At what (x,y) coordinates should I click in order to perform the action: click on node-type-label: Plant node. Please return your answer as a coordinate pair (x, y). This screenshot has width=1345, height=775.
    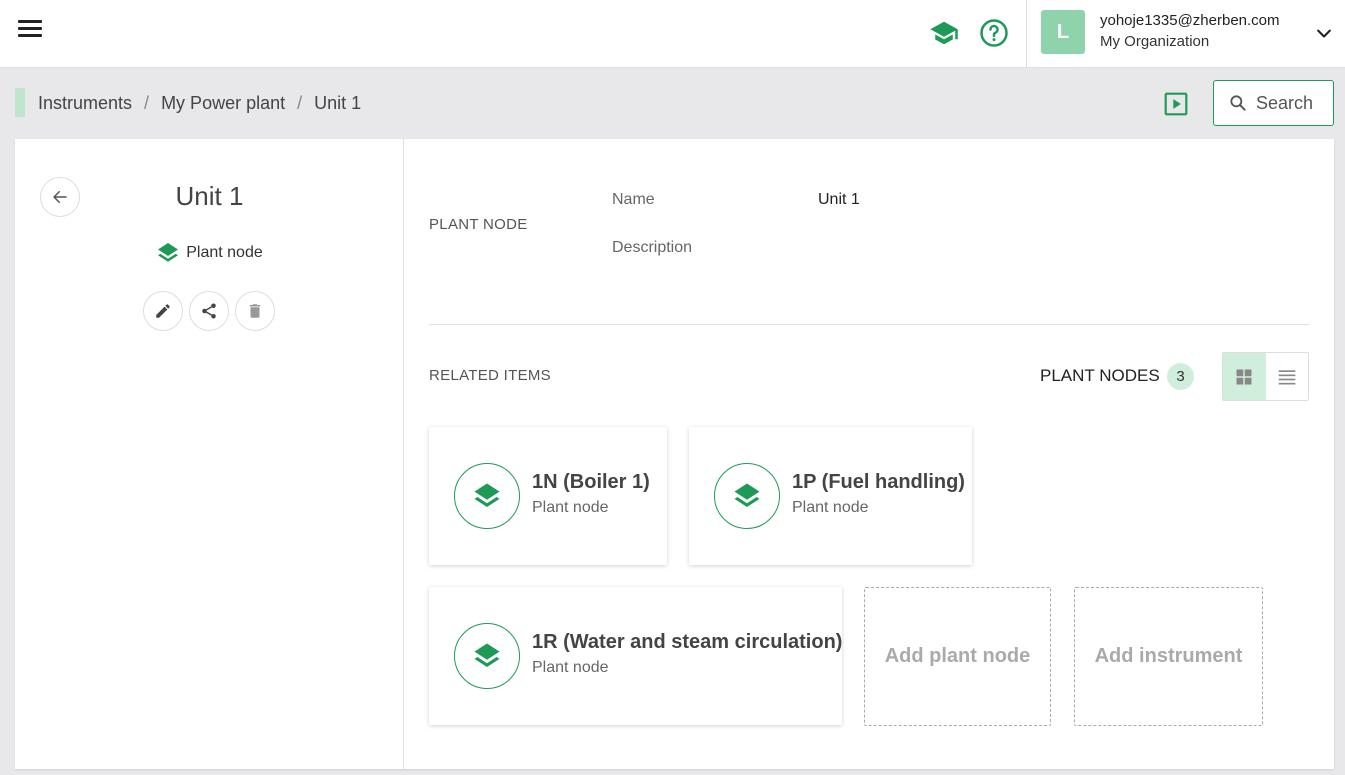
    Looking at the image, I should click on (224, 252).